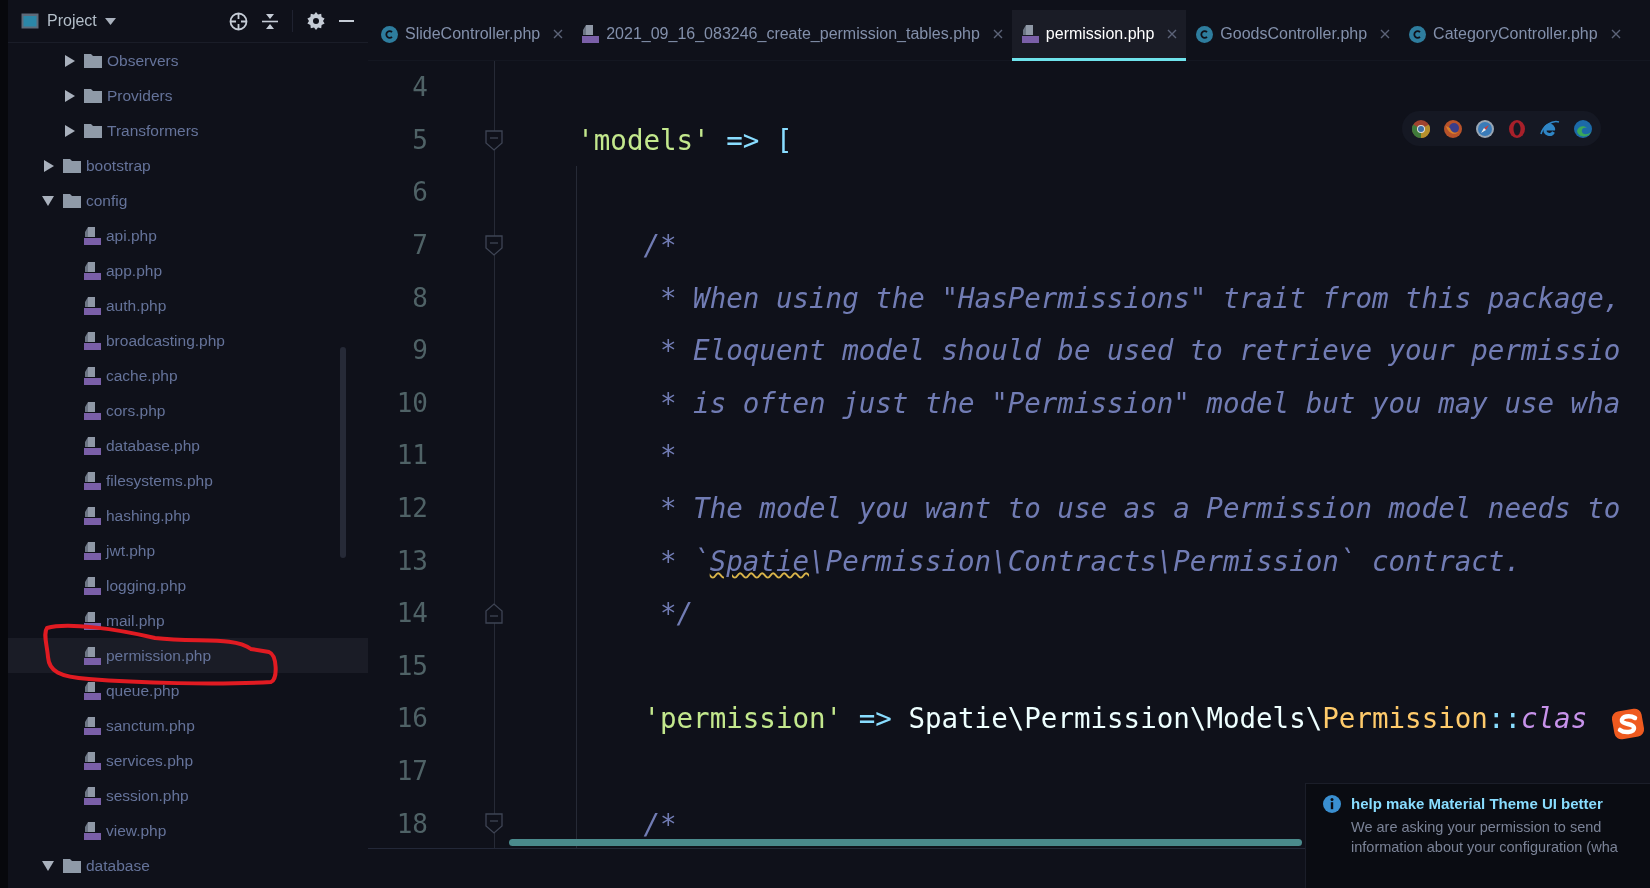 This screenshot has width=1650, height=888. Describe the element at coordinates (1628, 724) in the screenshot. I see `input-method-icon` at that location.